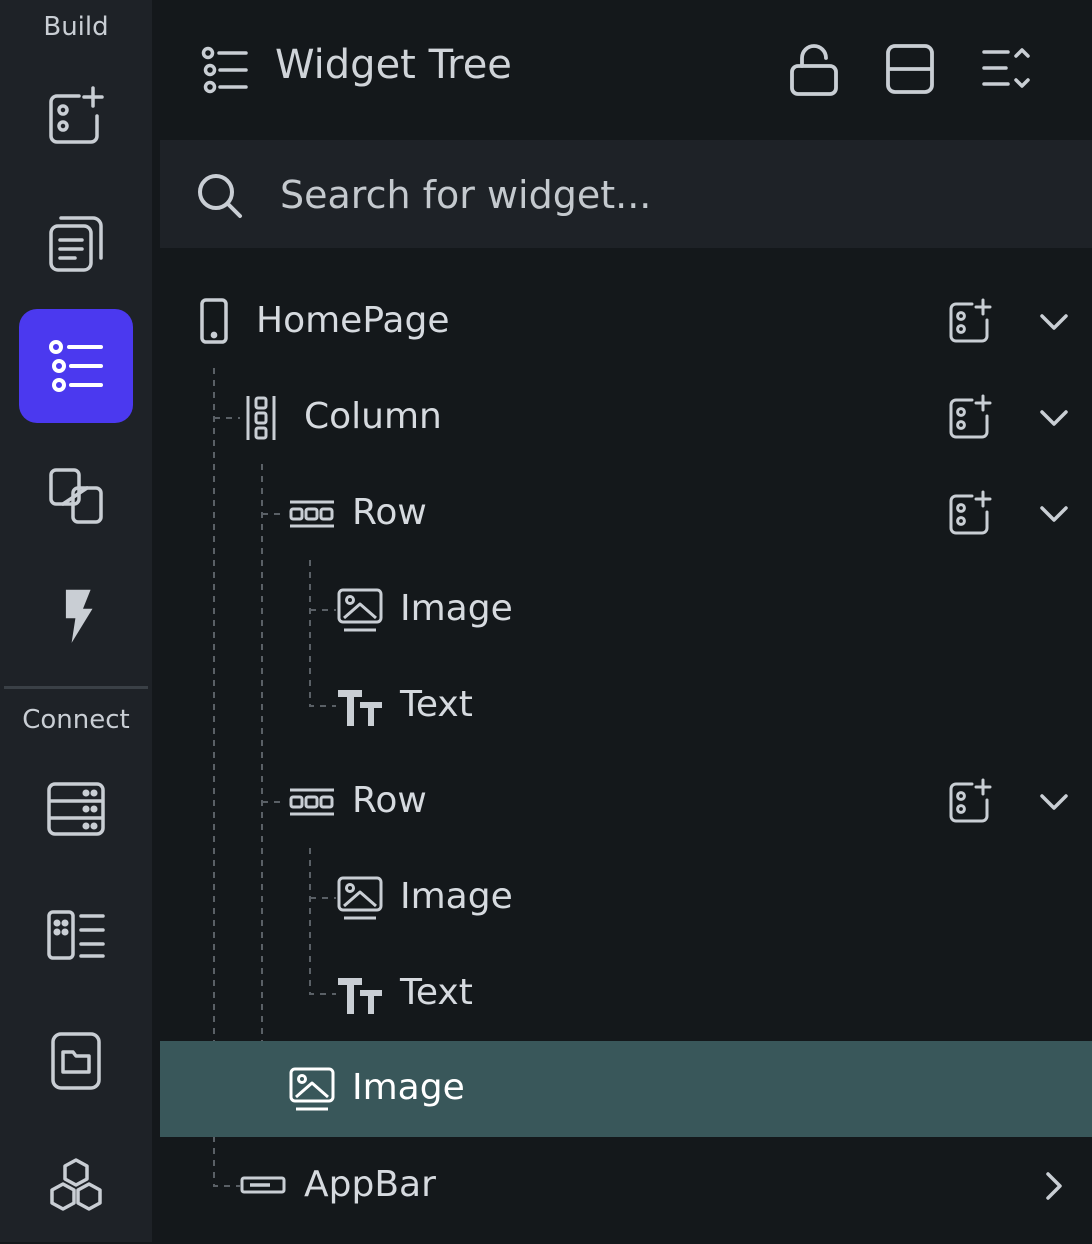  I want to click on database-button, so click(76, 809).